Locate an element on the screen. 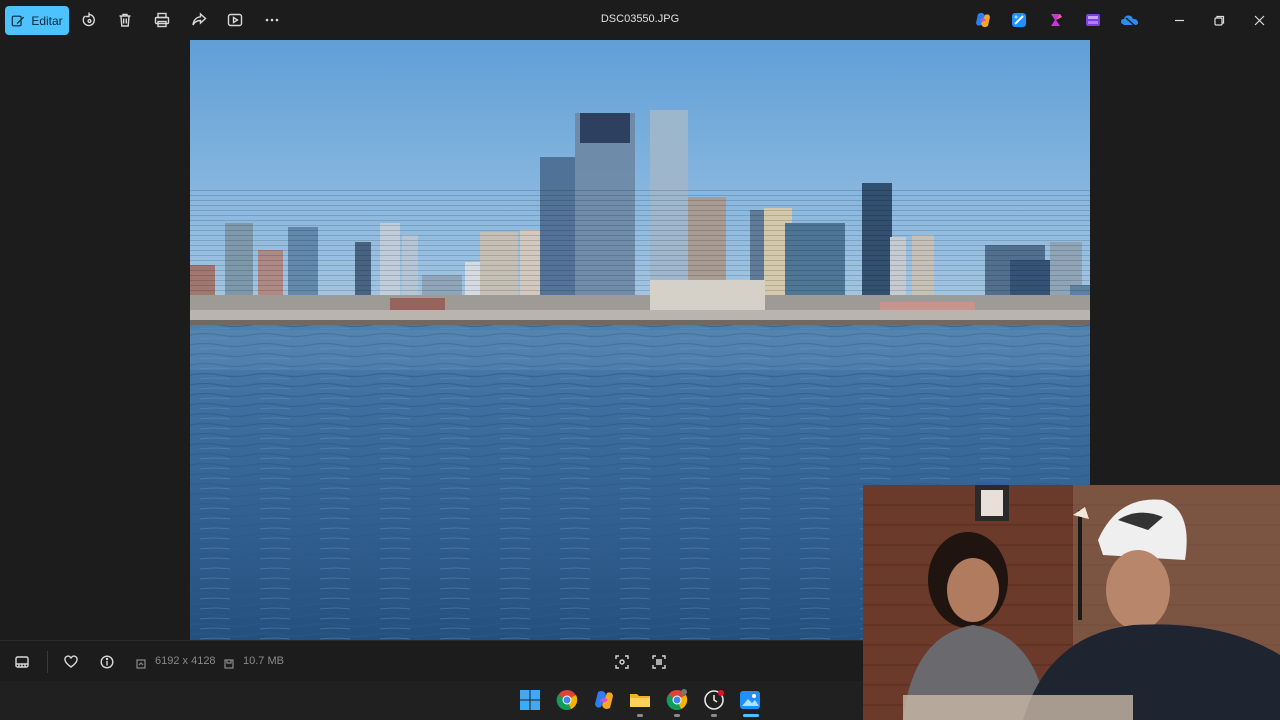  close-icon is located at coordinates (1259, 20).